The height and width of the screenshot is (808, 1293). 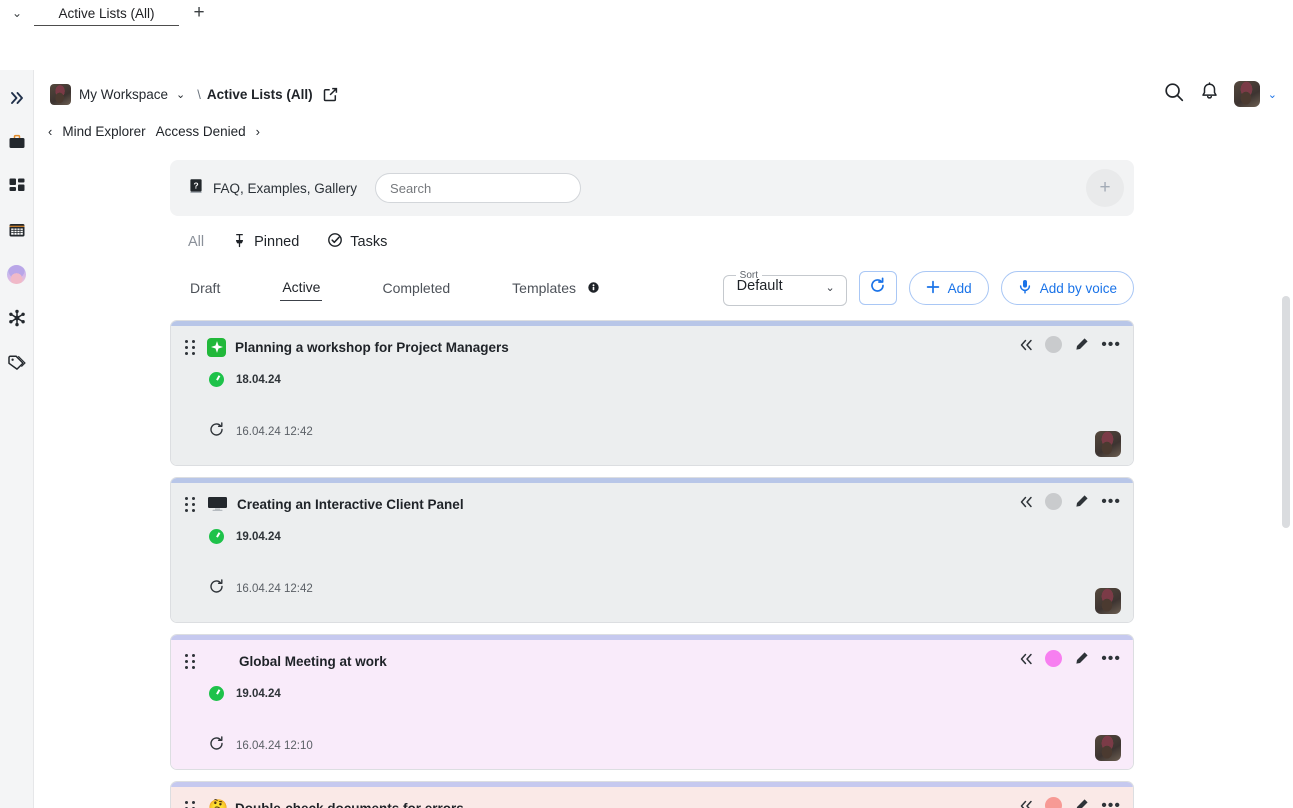 What do you see at coordinates (17, 230) in the screenshot?
I see `calendar-icon` at bounding box center [17, 230].